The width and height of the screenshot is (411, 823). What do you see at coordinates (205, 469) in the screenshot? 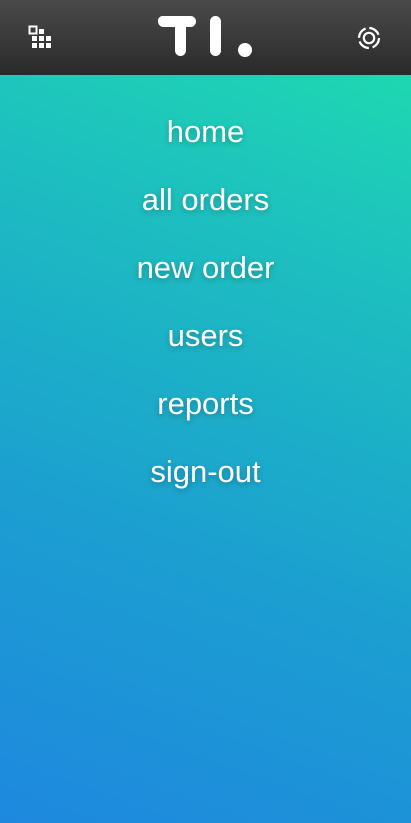
I see `menu-item-sign-out: sign-out` at bounding box center [205, 469].